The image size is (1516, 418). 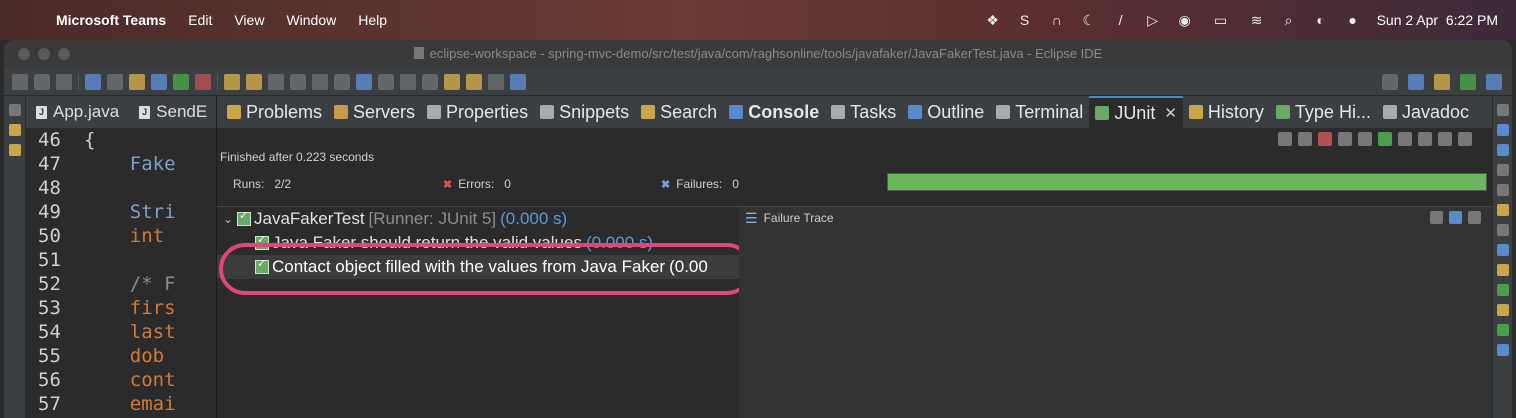 What do you see at coordinates (64, 81) in the screenshot?
I see `save-all-icon` at bounding box center [64, 81].